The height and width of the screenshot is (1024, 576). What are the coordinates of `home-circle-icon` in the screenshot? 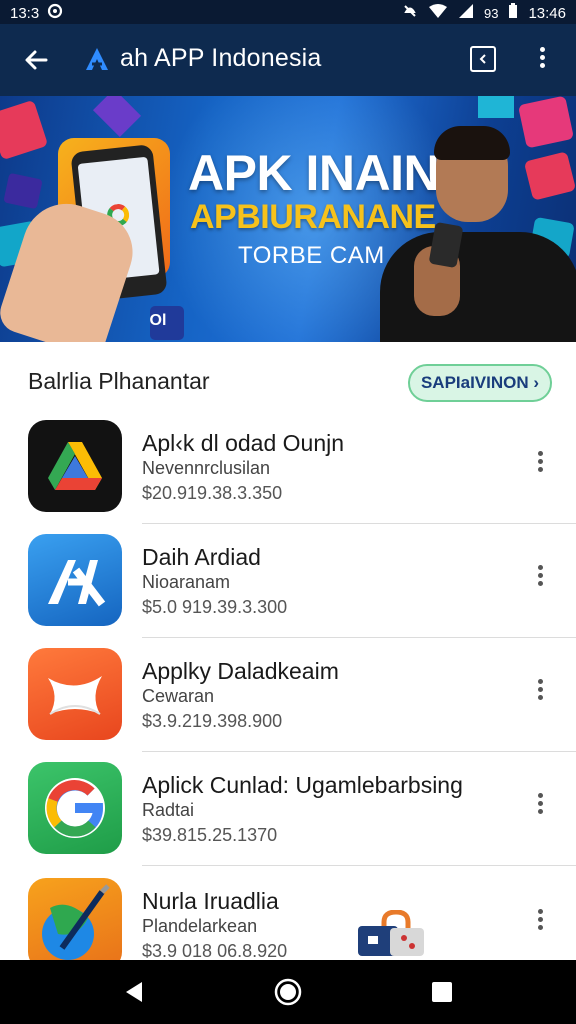 It's located at (288, 992).